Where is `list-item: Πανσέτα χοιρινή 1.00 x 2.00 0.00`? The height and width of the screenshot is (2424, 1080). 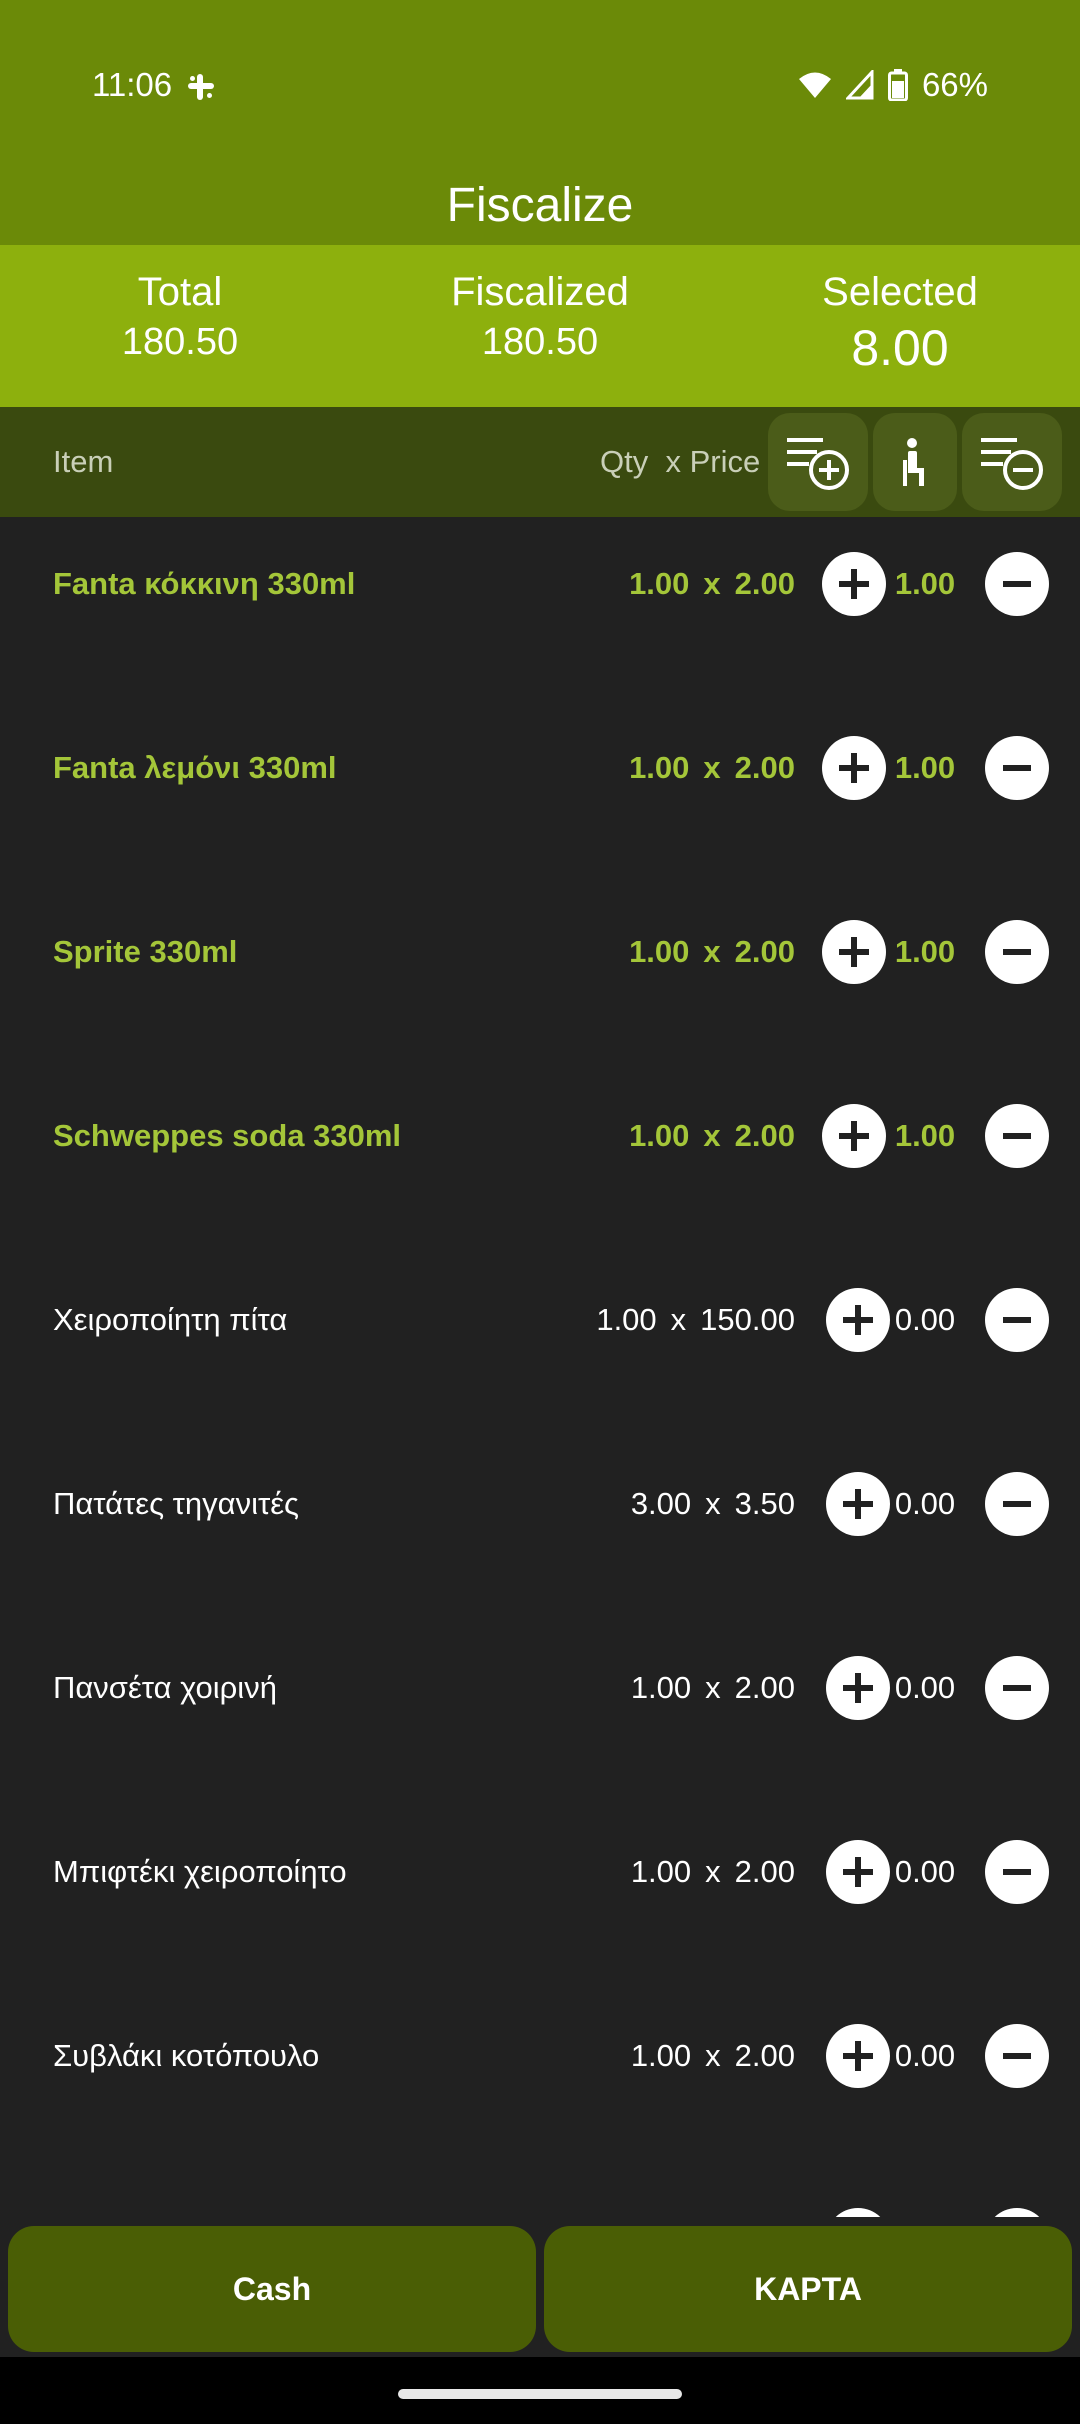 list-item: Πανσέτα χοιρινή 1.00 x 2.00 0.00 is located at coordinates (540, 1713).